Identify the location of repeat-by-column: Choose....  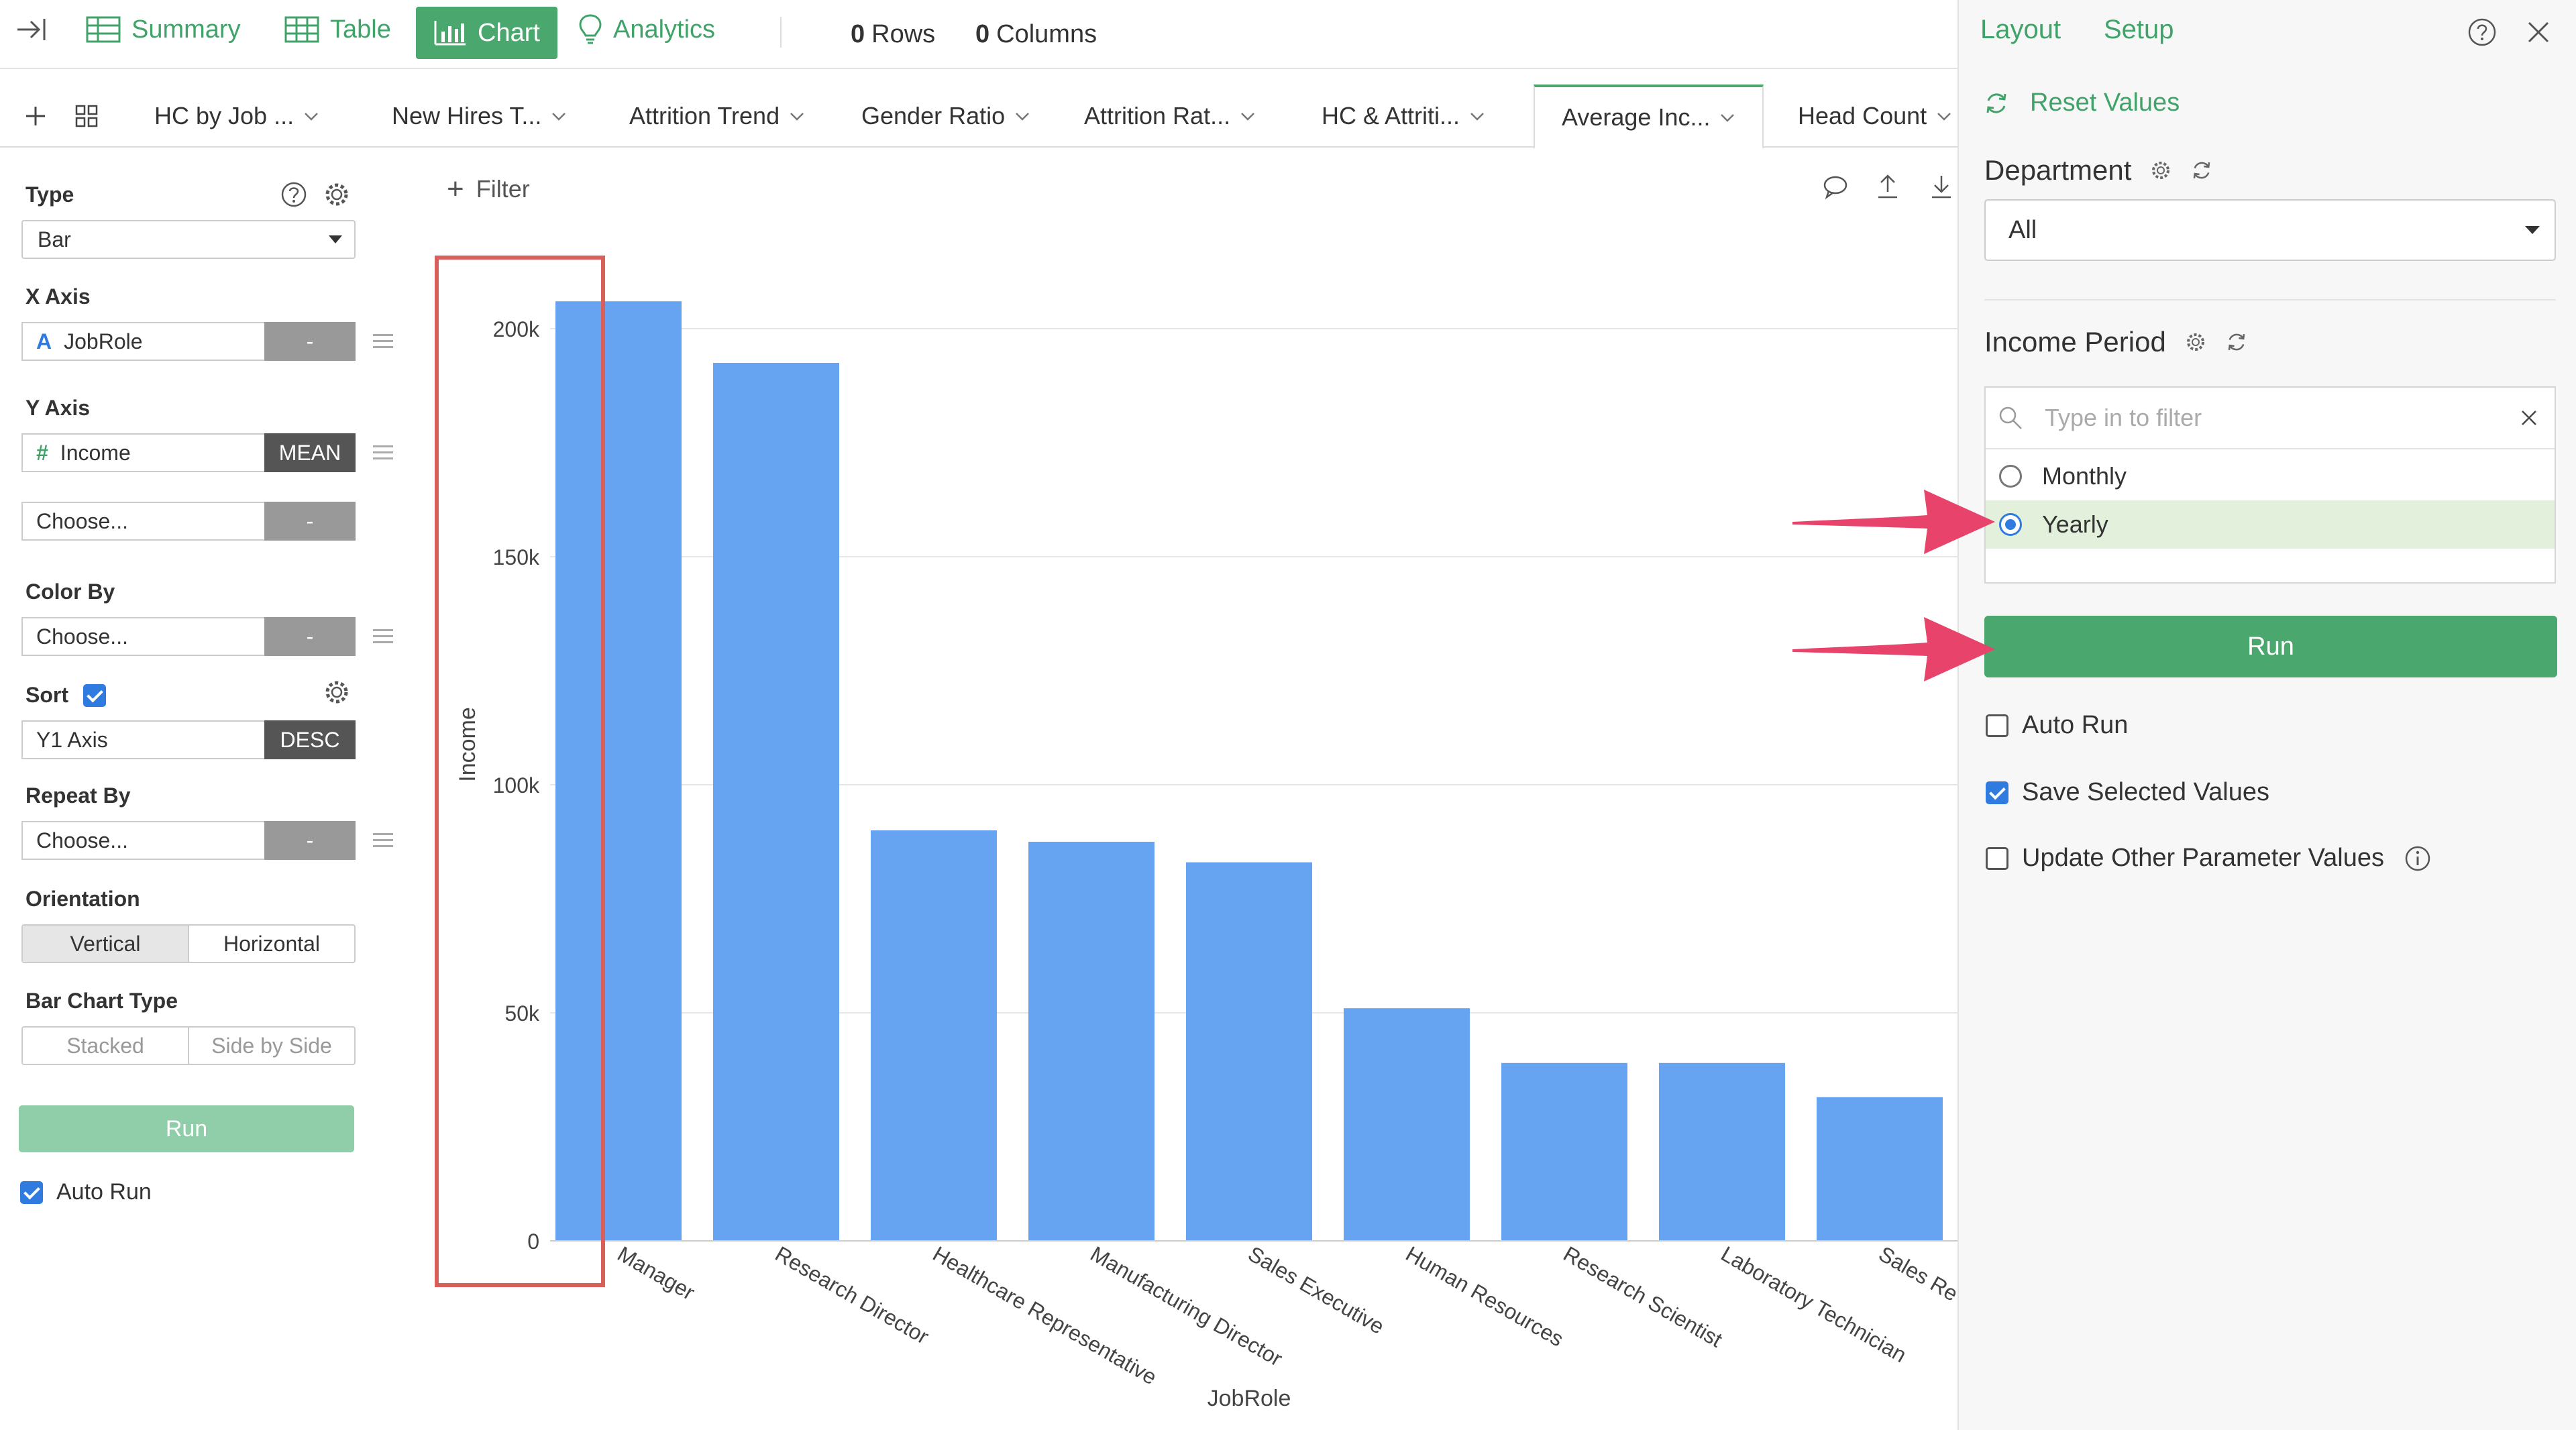
(142, 841).